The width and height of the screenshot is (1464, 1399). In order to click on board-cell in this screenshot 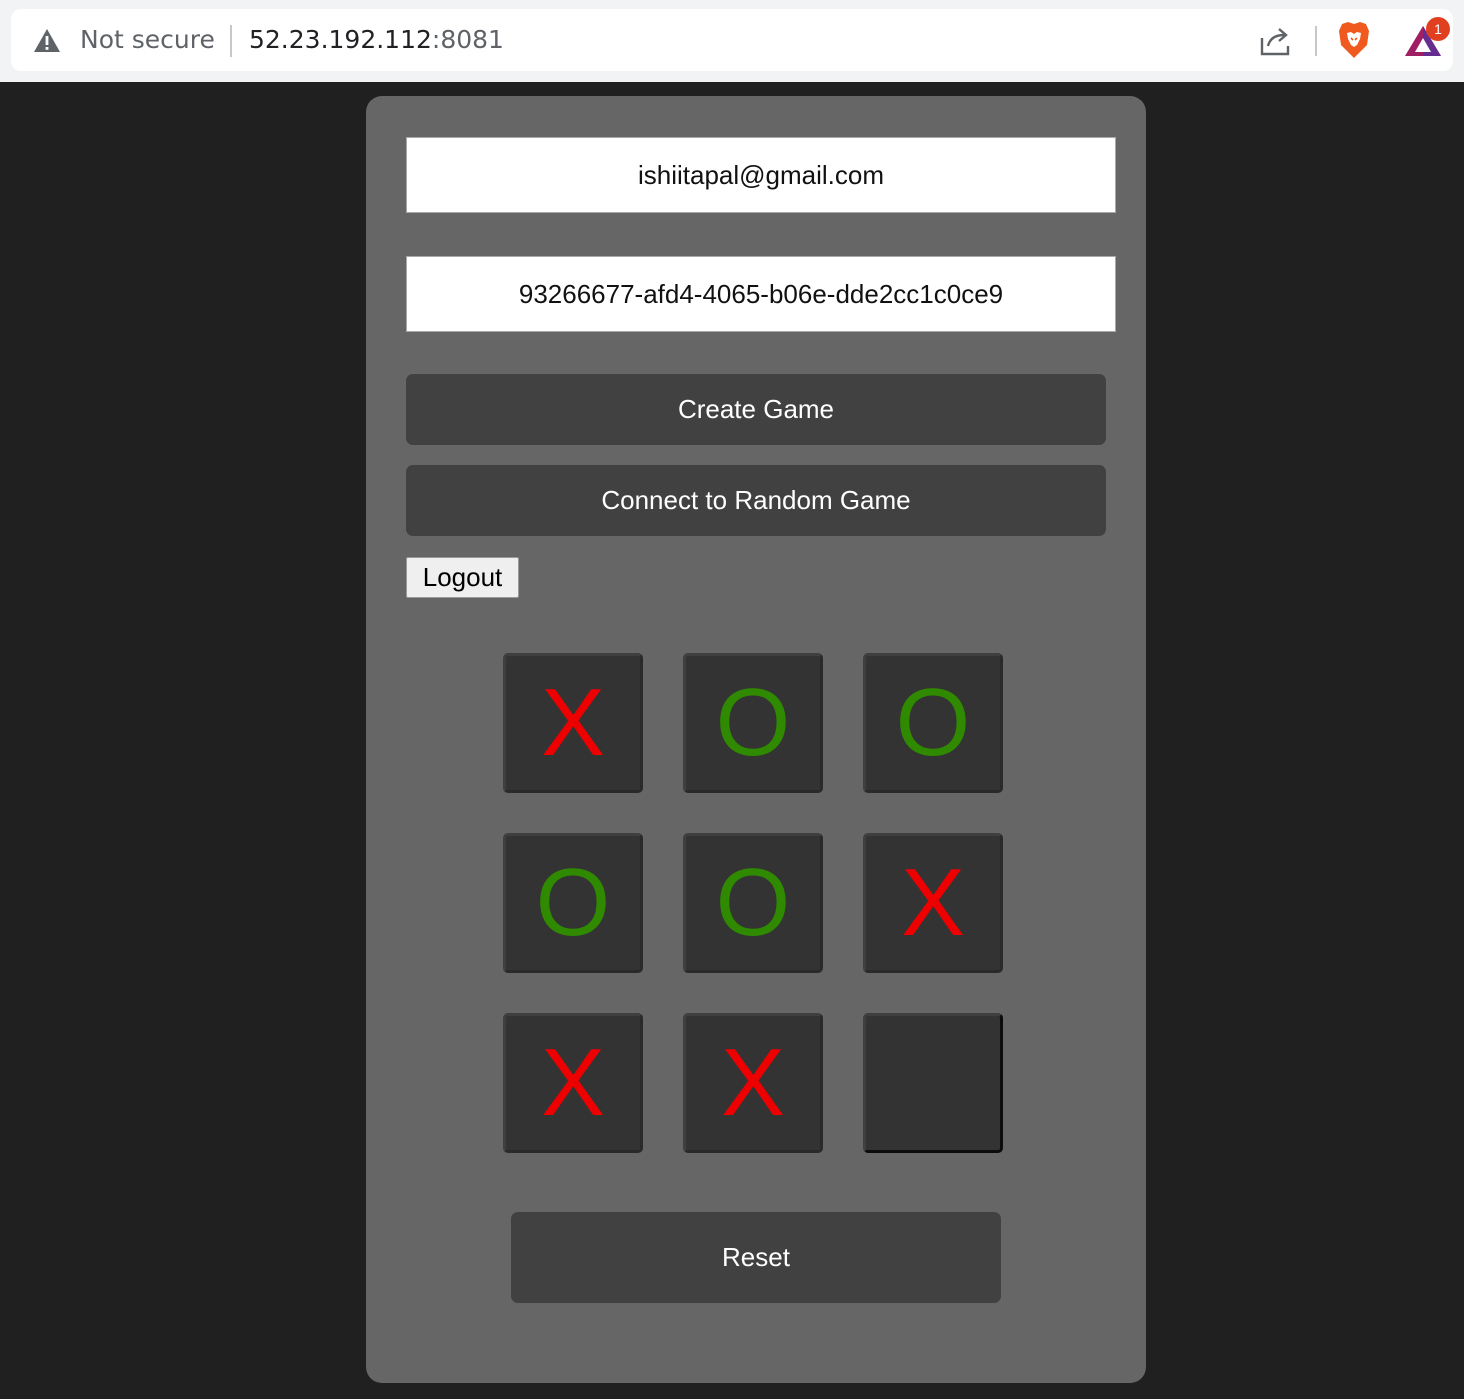, I will do `click(933, 1083)`.